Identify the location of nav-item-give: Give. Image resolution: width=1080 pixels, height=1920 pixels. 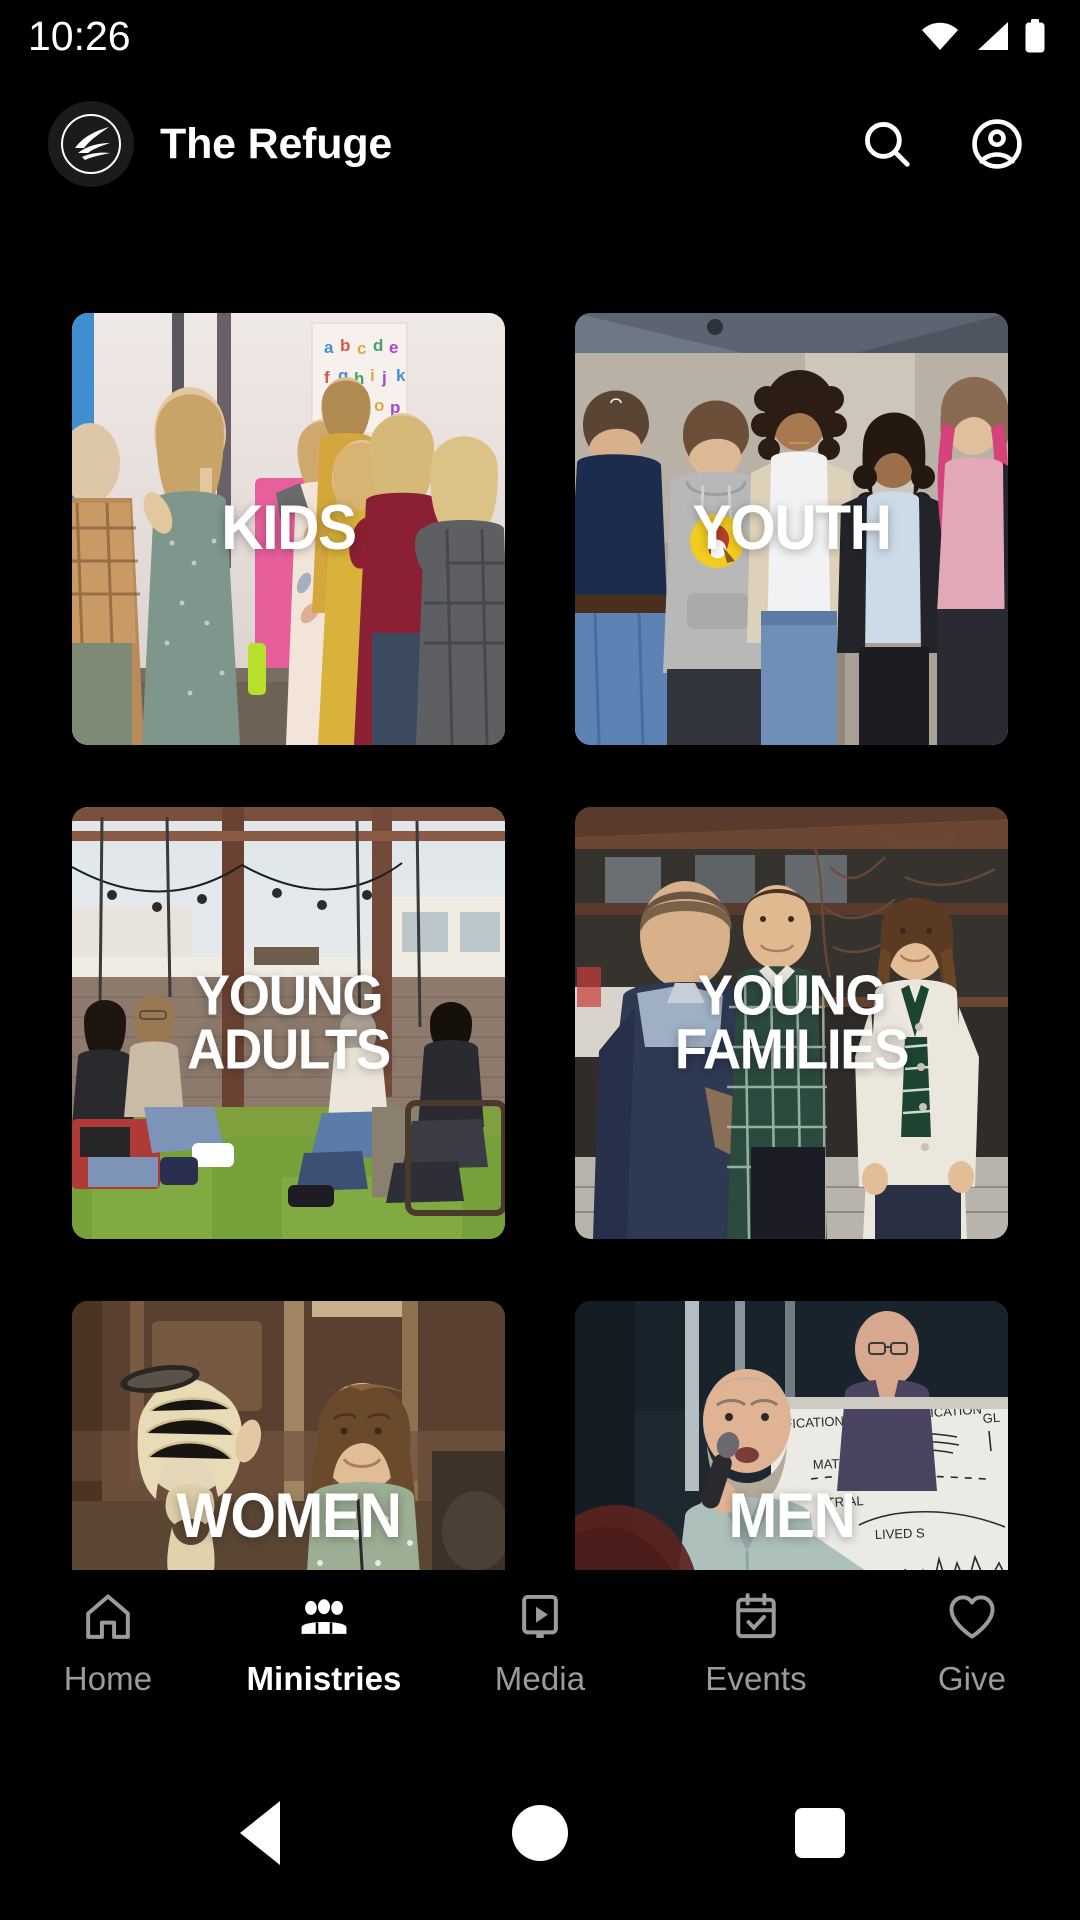
(972, 1643).